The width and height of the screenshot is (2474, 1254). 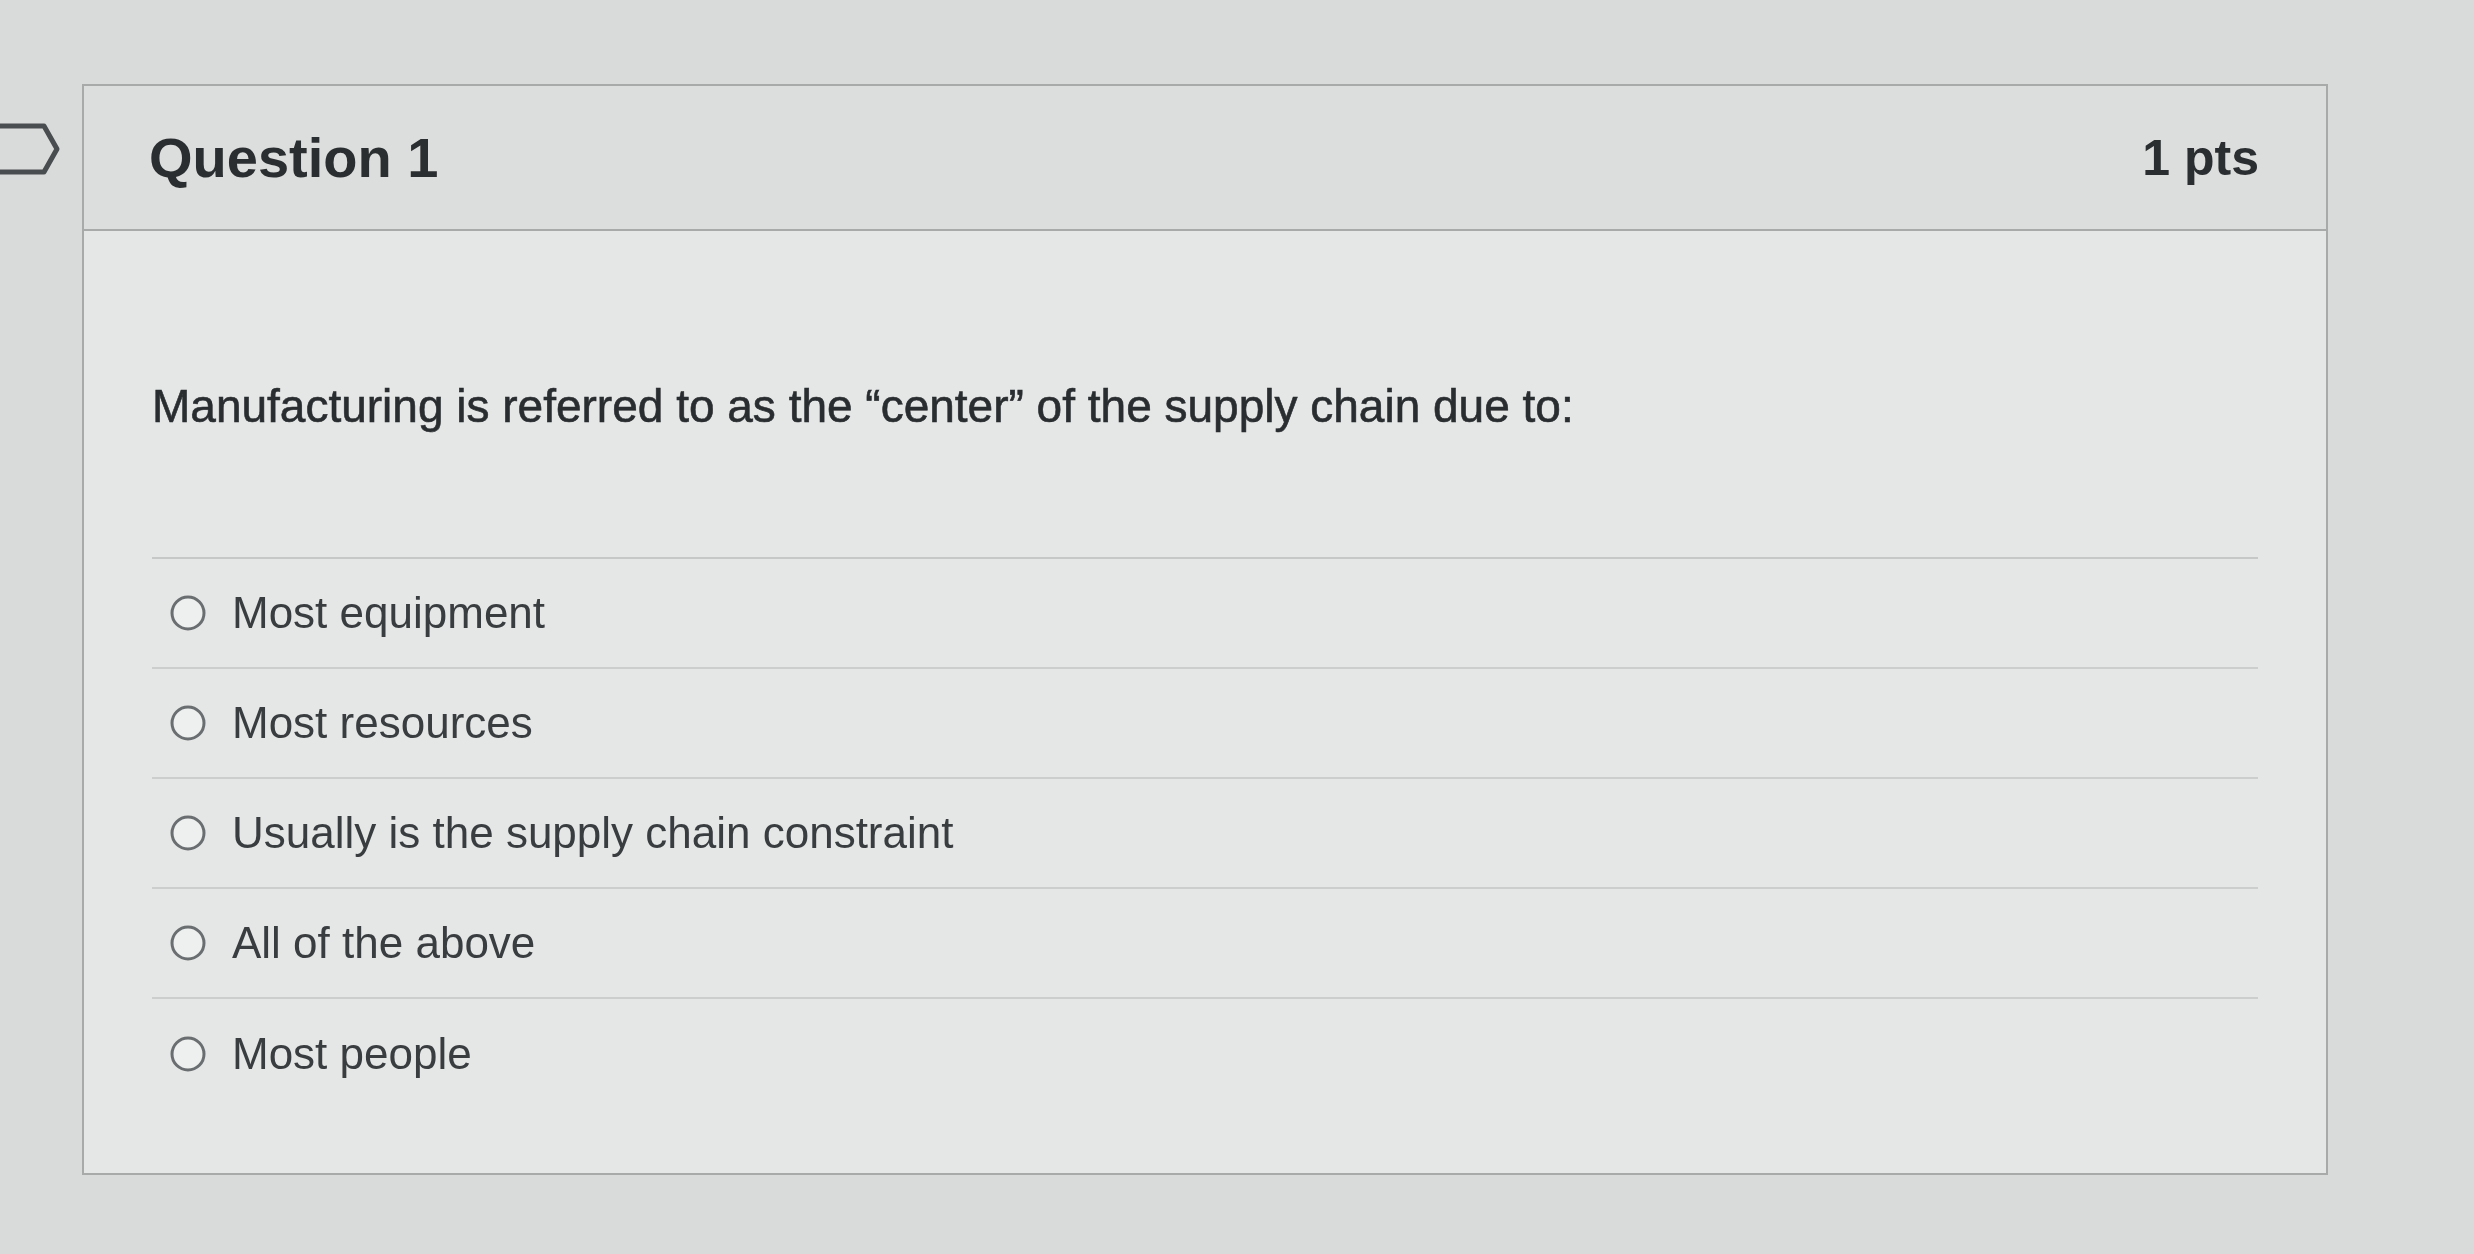 What do you see at coordinates (352, 1054) in the screenshot?
I see `answer-option: Most people` at bounding box center [352, 1054].